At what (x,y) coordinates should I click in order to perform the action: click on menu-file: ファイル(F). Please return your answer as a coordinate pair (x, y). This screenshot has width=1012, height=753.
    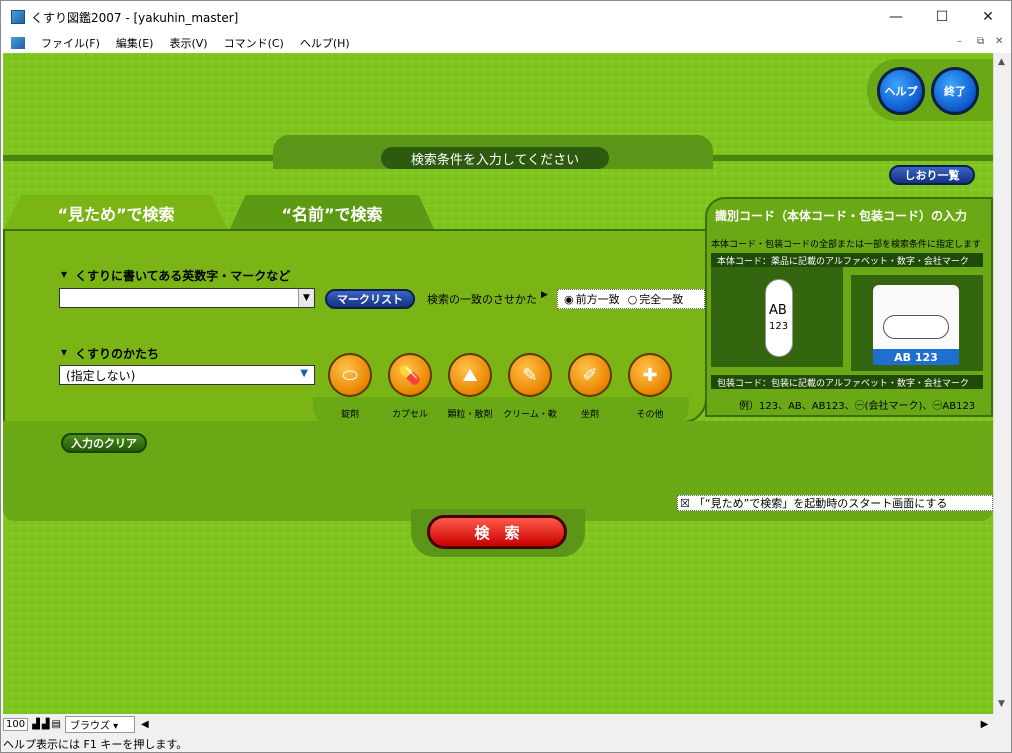
    Looking at the image, I should click on (70, 43).